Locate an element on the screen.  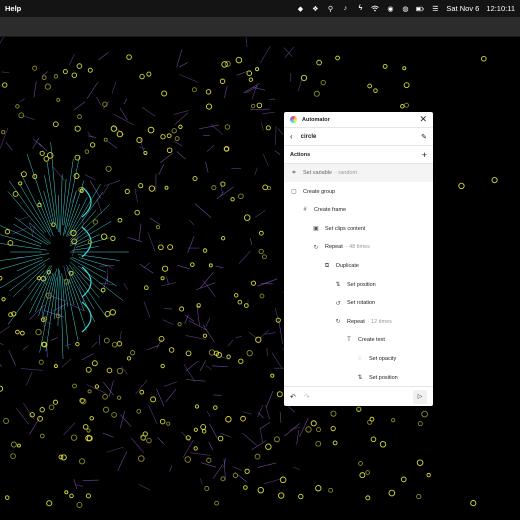
wifi-icon is located at coordinates (375, 9).